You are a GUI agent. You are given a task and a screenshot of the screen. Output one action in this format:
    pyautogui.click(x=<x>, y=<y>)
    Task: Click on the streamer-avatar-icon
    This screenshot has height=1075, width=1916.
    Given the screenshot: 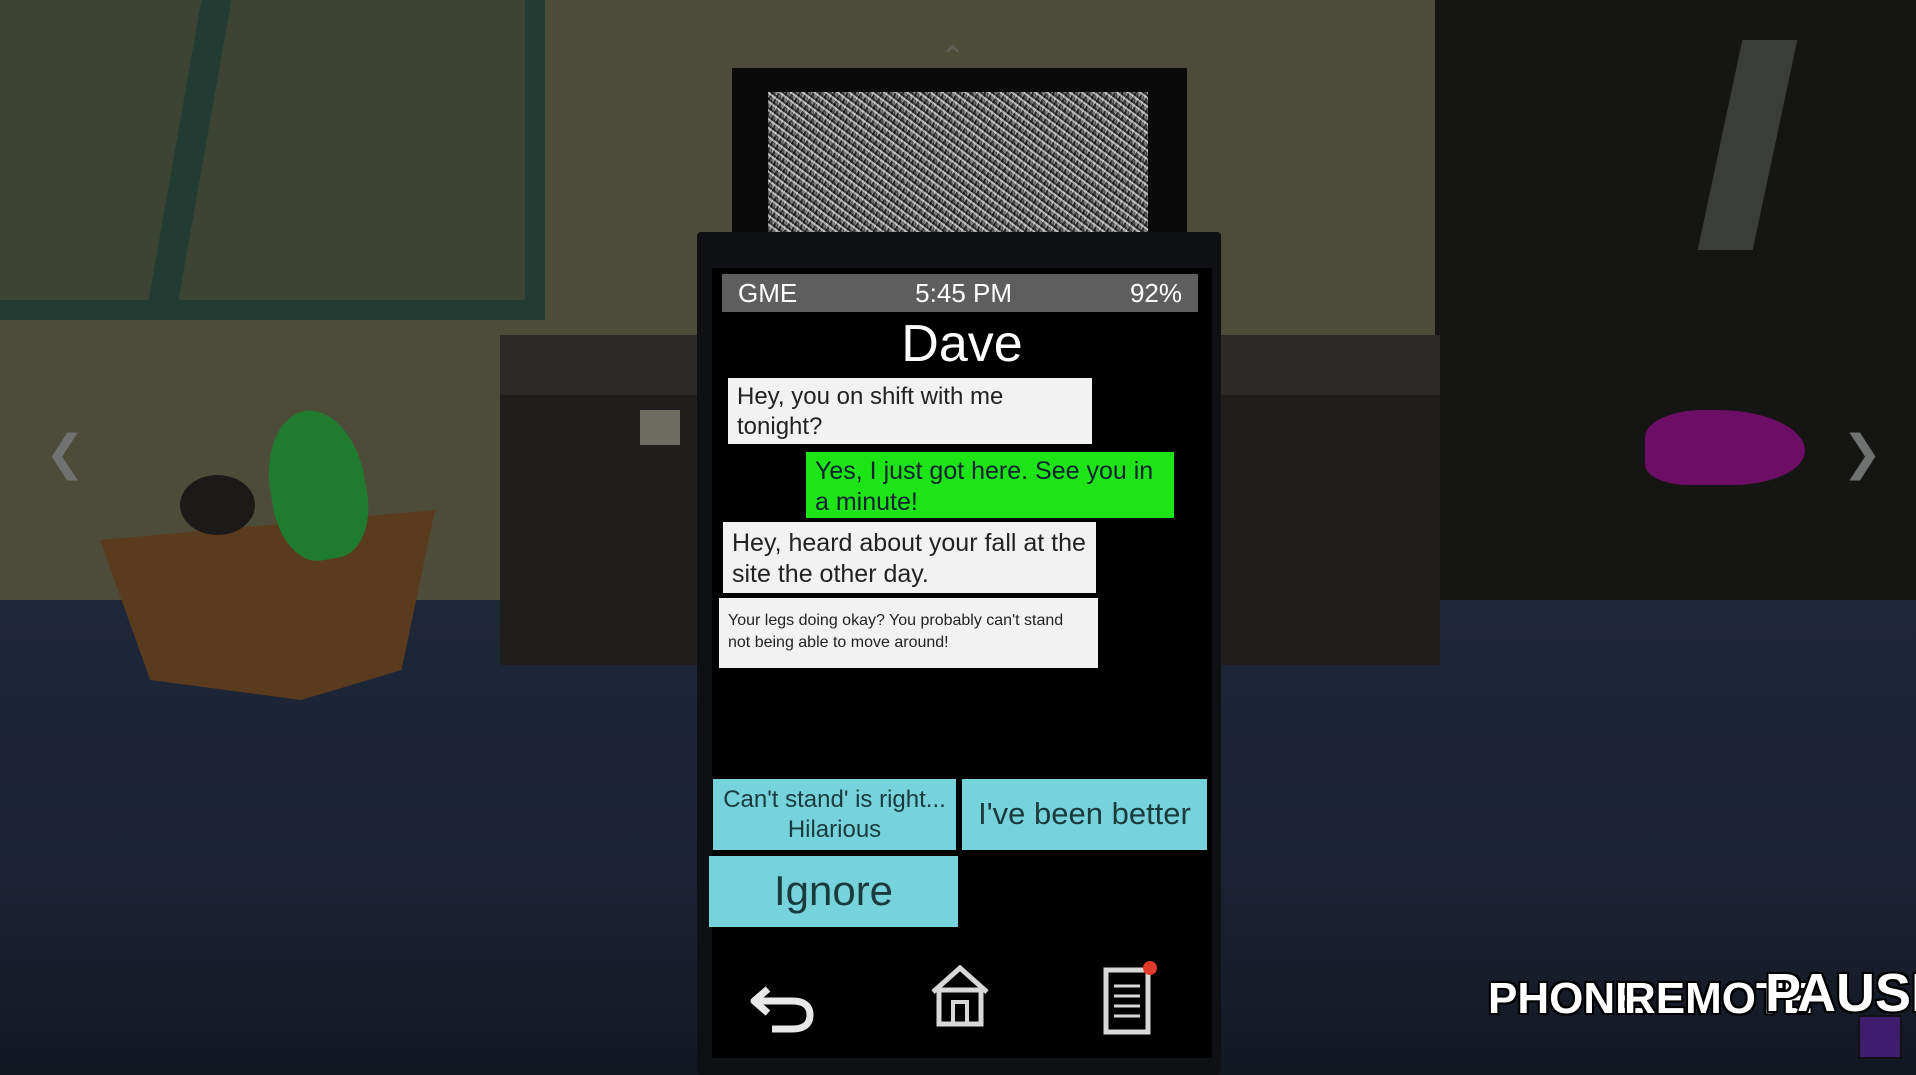 What is the action you would take?
    pyautogui.click(x=1880, y=1037)
    